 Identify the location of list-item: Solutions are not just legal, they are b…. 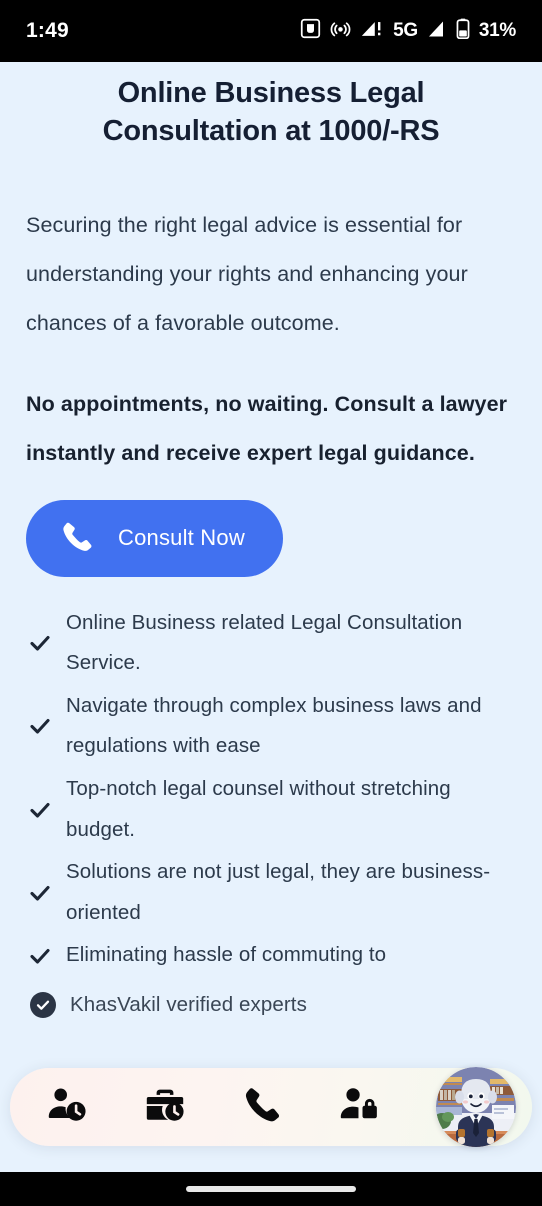
(271, 892).